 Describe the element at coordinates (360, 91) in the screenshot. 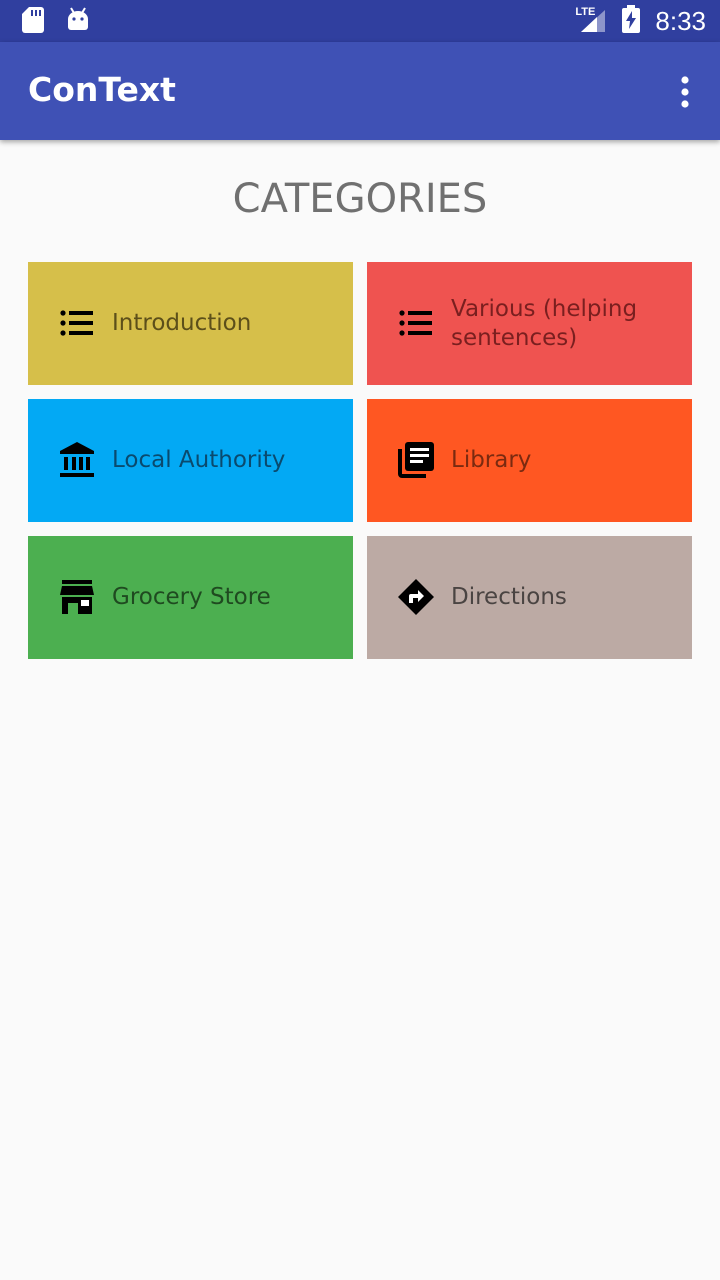

I see `app-bar: ConText` at that location.